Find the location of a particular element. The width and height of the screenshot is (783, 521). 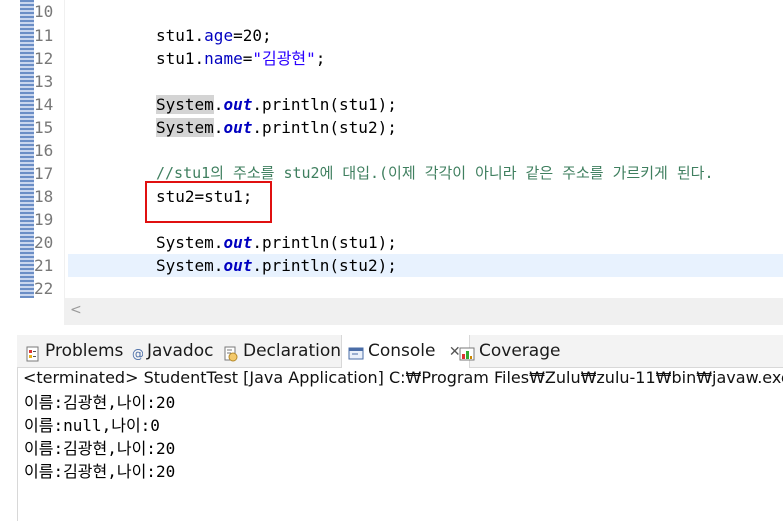

tab-label: Console is located at coordinates (402, 351).